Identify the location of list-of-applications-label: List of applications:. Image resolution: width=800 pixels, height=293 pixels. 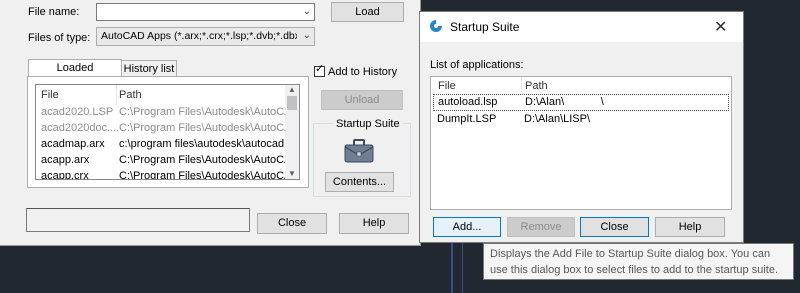
(477, 65).